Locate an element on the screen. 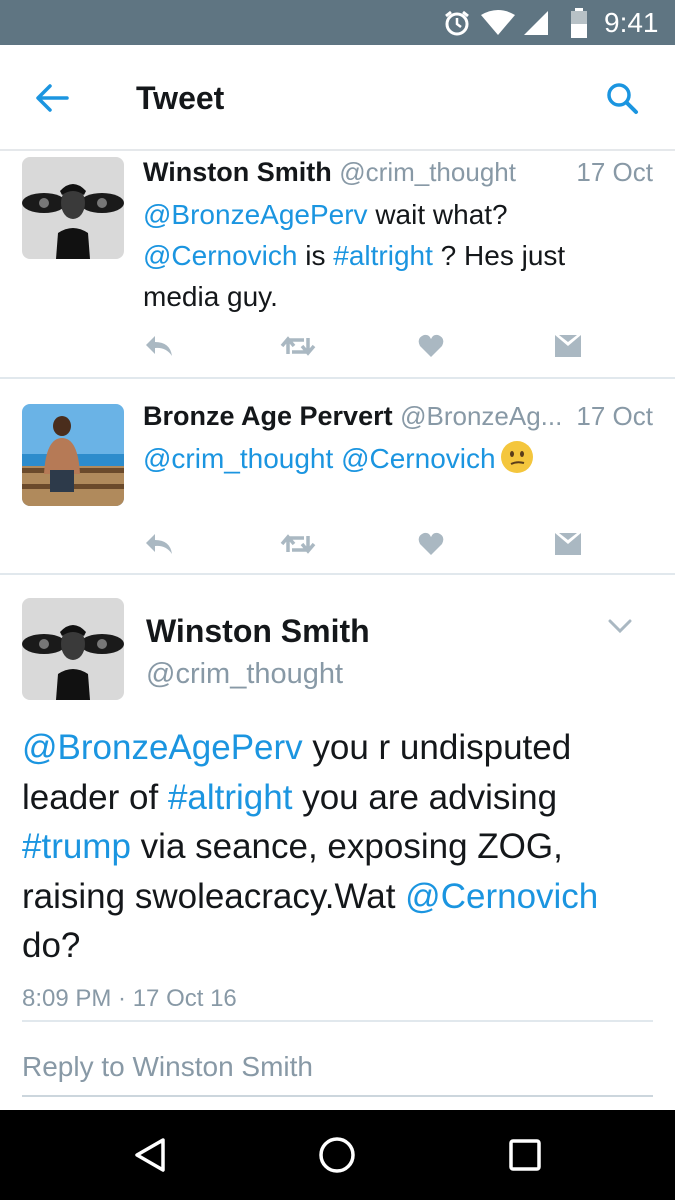  tweet-text: @crim_thought @Cernovich is located at coordinates (394, 458).